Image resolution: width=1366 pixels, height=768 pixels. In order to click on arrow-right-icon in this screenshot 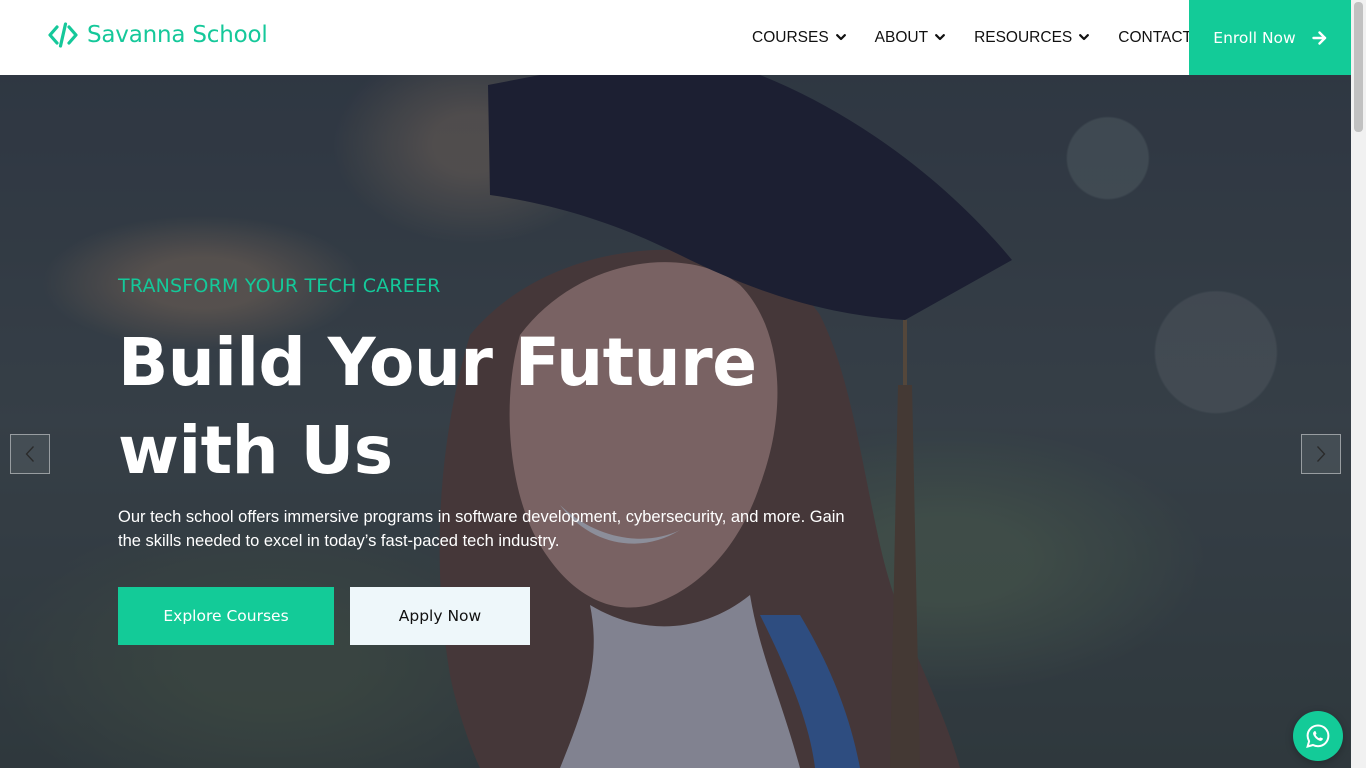, I will do `click(1319, 37)`.